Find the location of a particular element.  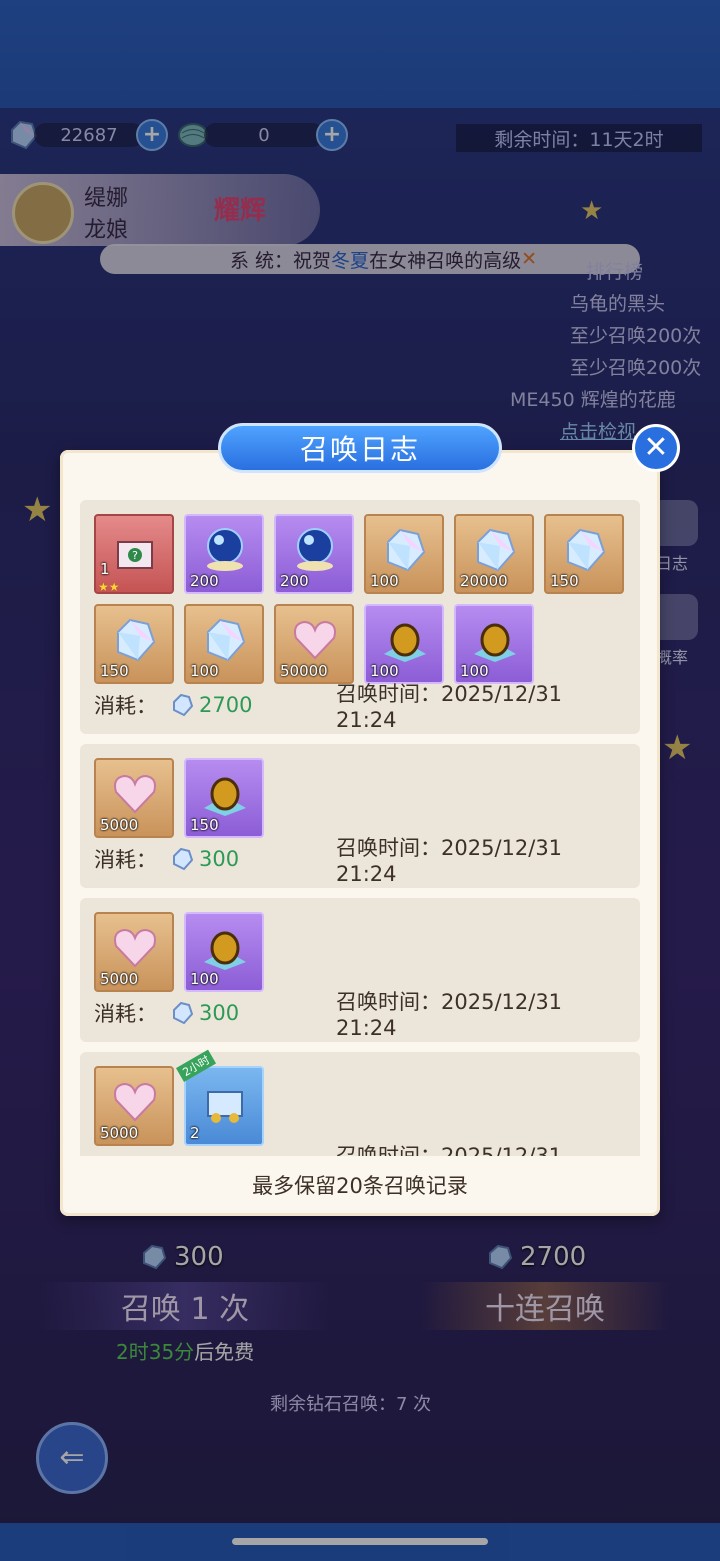

gift-box-icon: ? is located at coordinates (135, 555).